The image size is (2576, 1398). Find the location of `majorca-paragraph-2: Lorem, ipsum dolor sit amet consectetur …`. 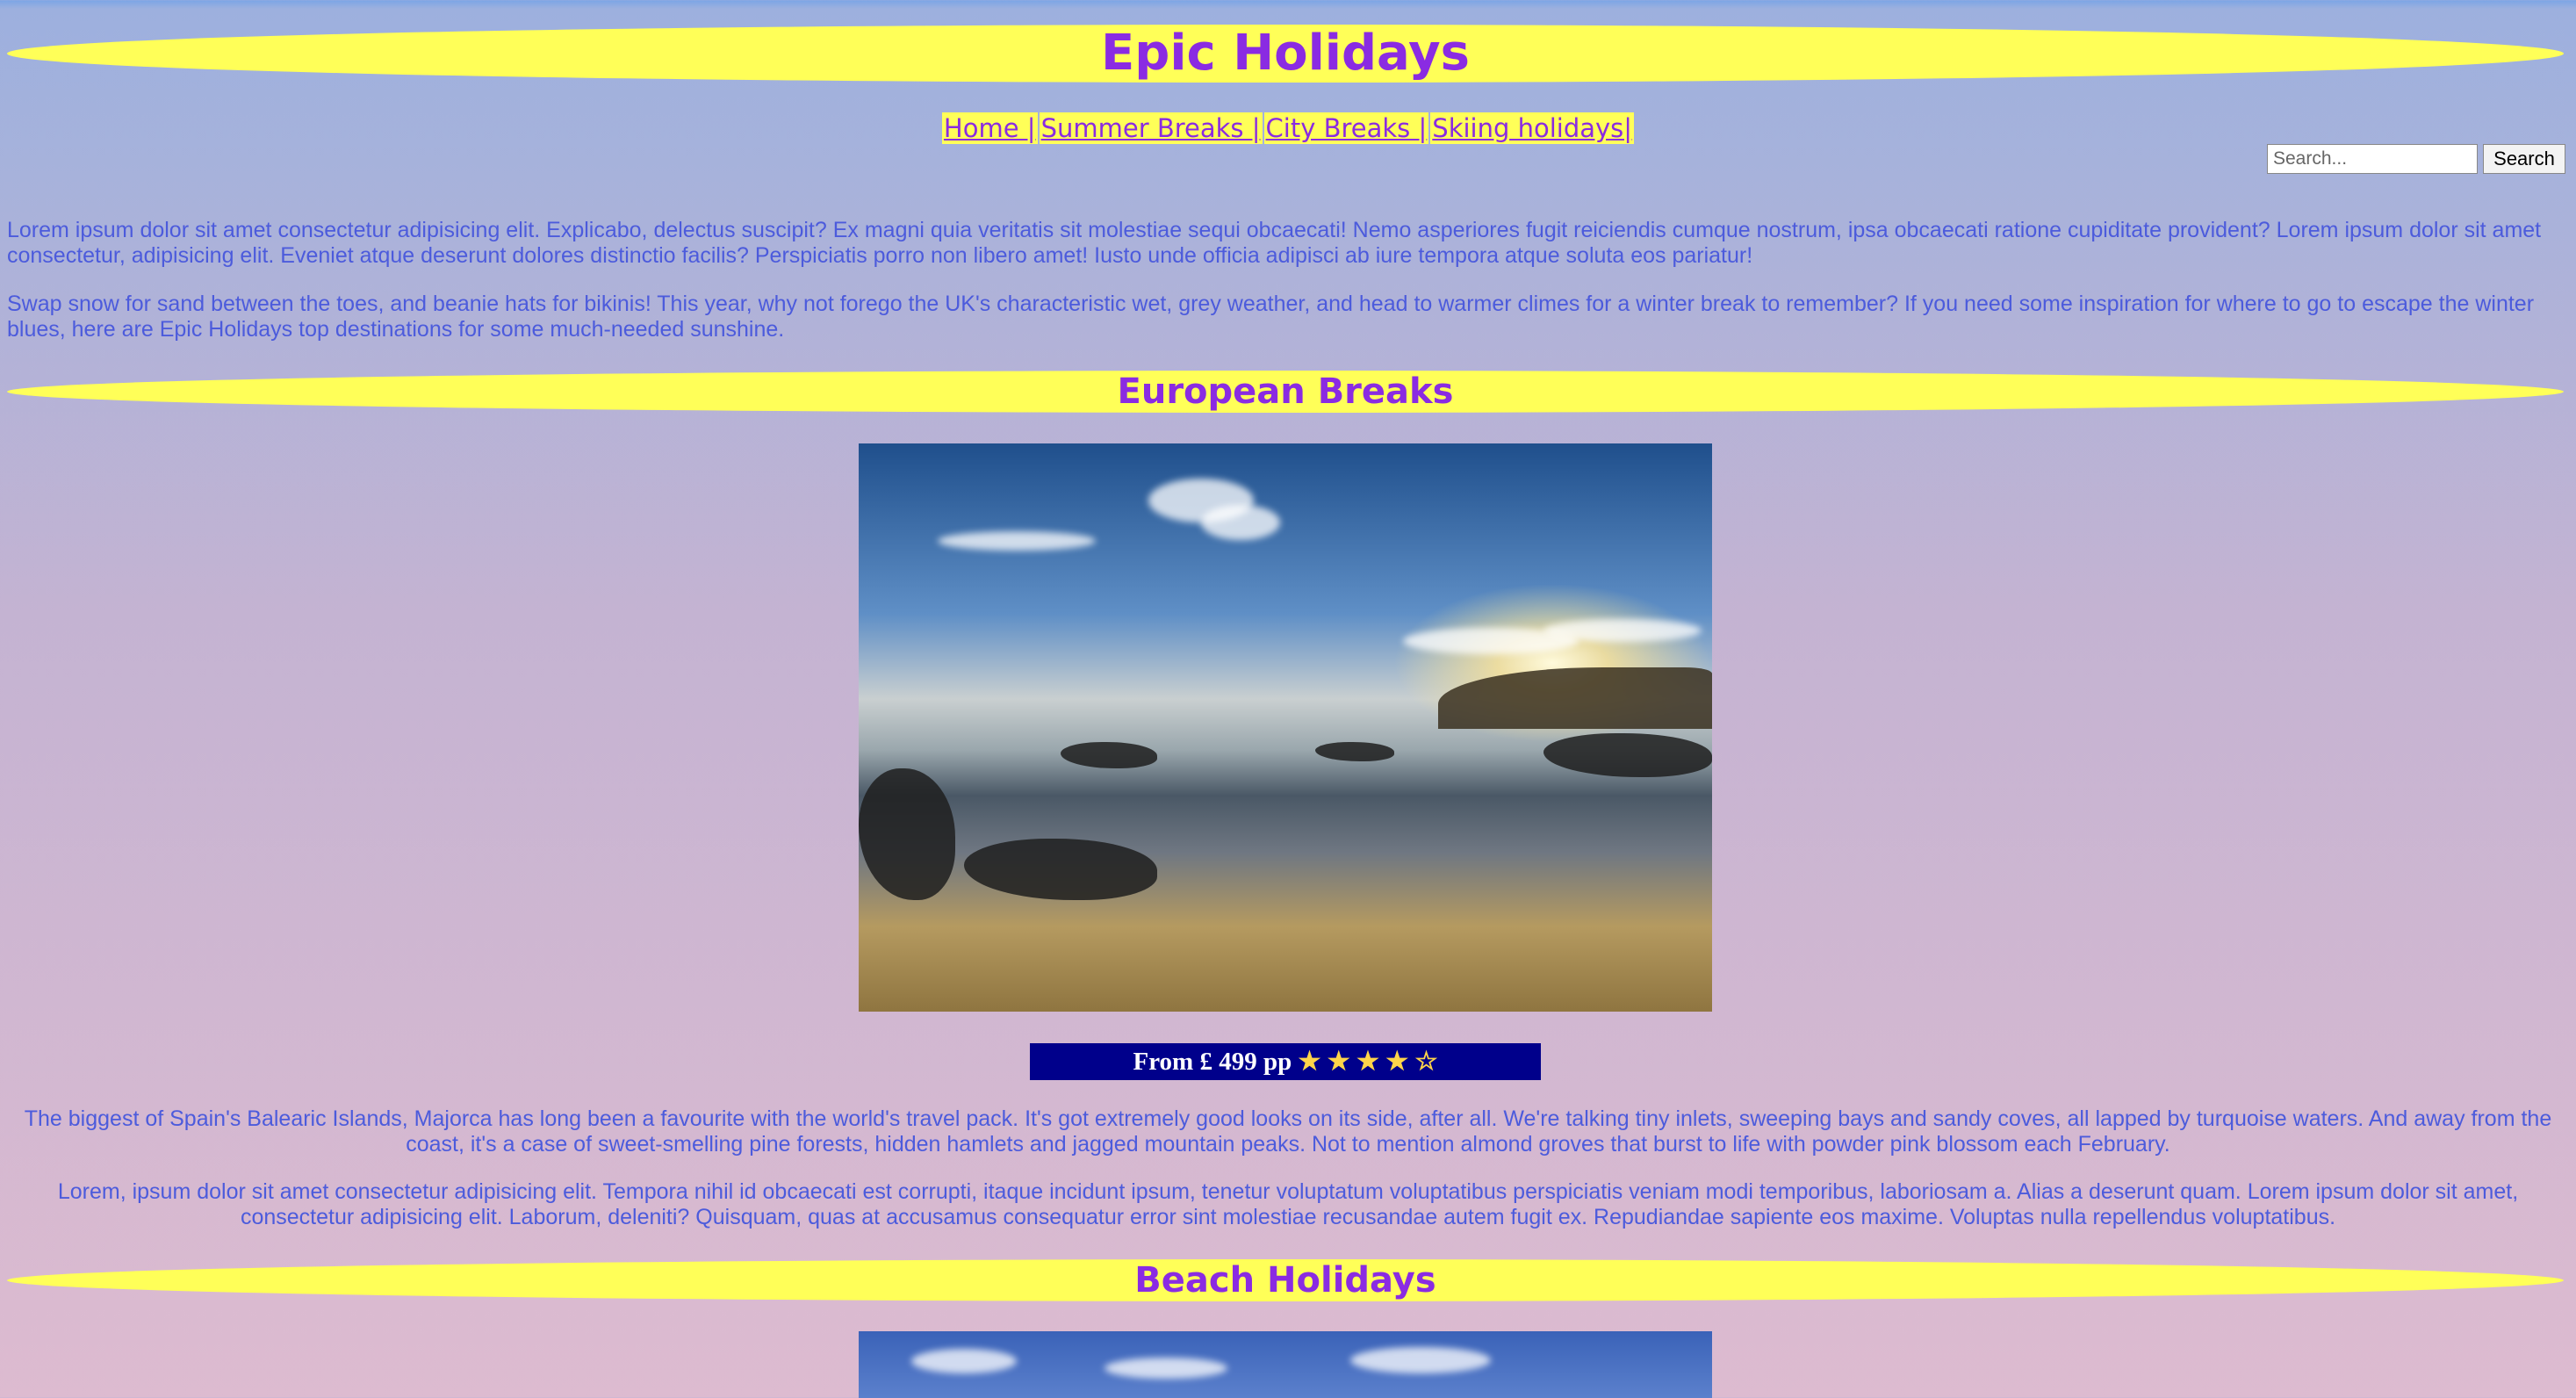

majorca-paragraph-2: Lorem, ipsum dolor sit amet consectetur … is located at coordinates (1288, 1204).